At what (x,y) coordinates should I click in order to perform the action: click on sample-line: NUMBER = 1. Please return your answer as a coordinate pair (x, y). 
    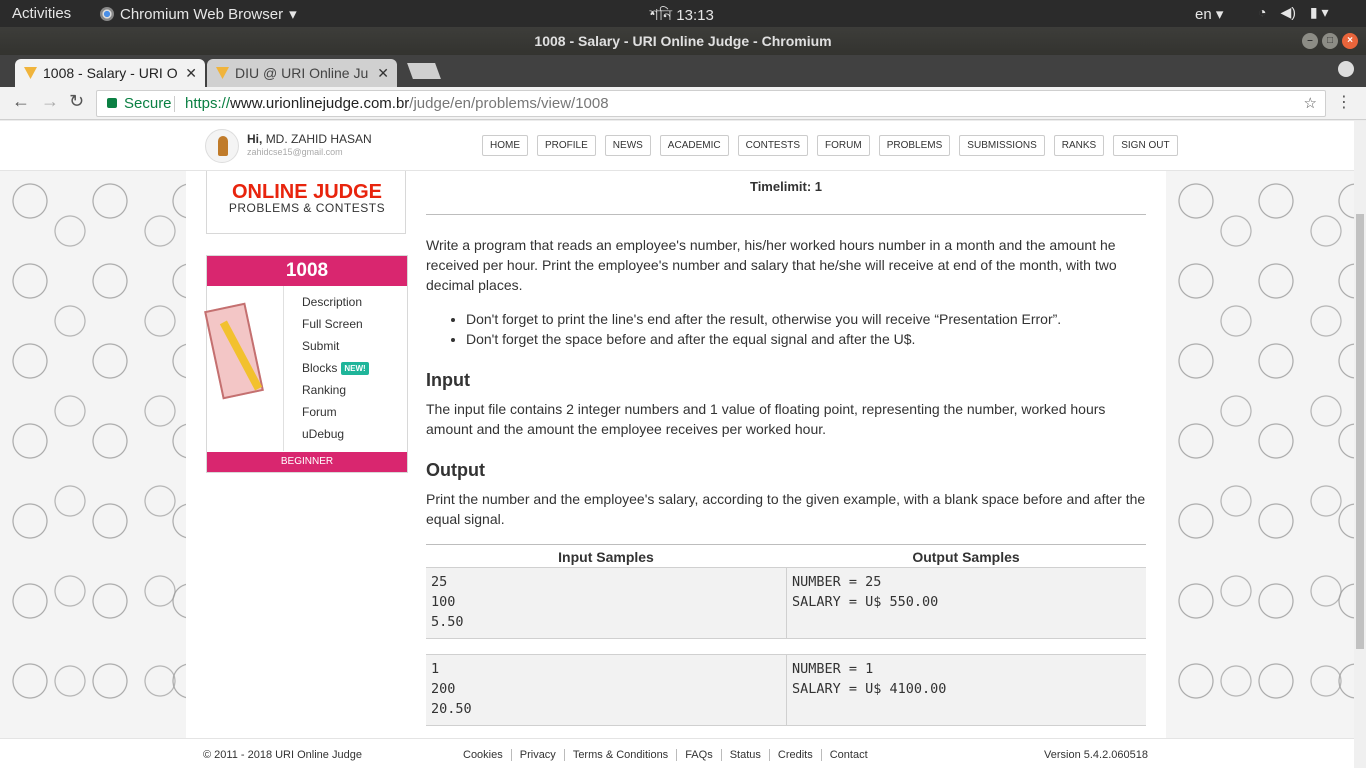
    Looking at the image, I should click on (833, 669).